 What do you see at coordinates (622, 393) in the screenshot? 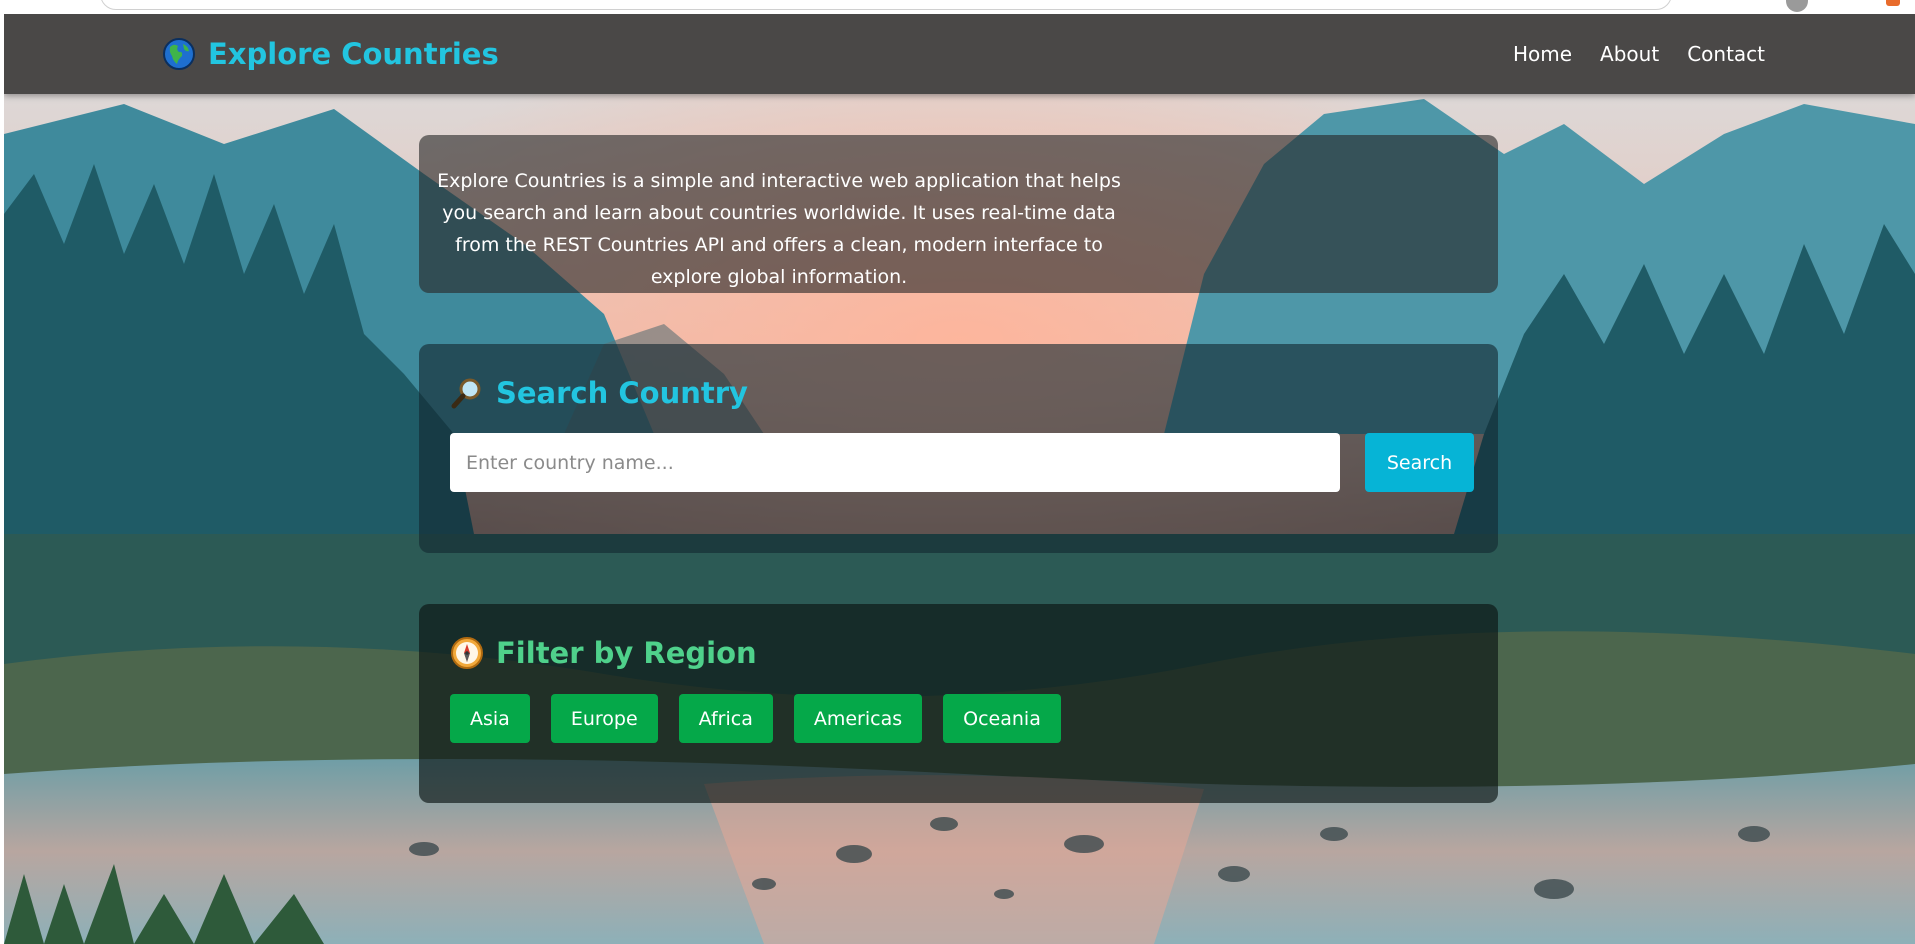
I see `search-title: Search Country` at bounding box center [622, 393].